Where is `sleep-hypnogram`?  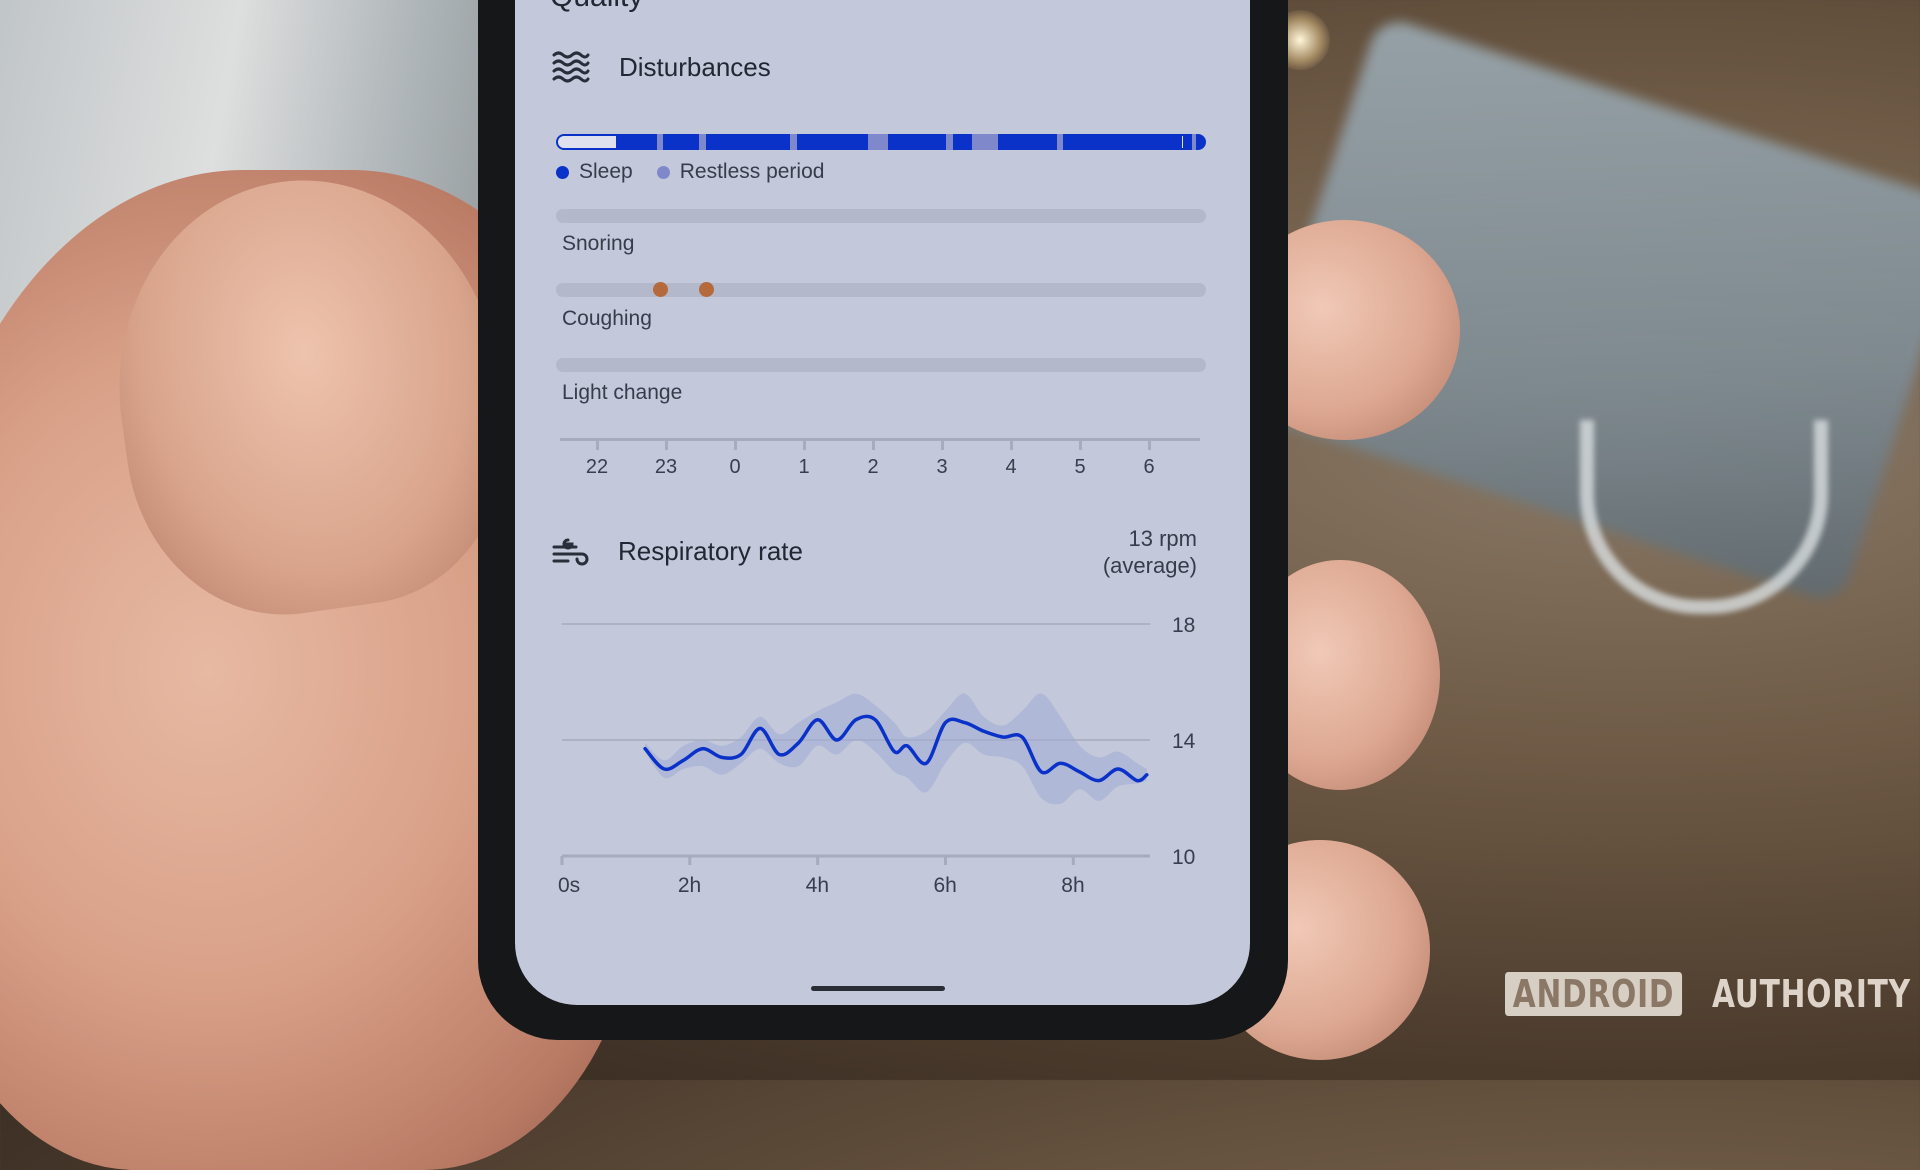
sleep-hypnogram is located at coordinates (881, 142).